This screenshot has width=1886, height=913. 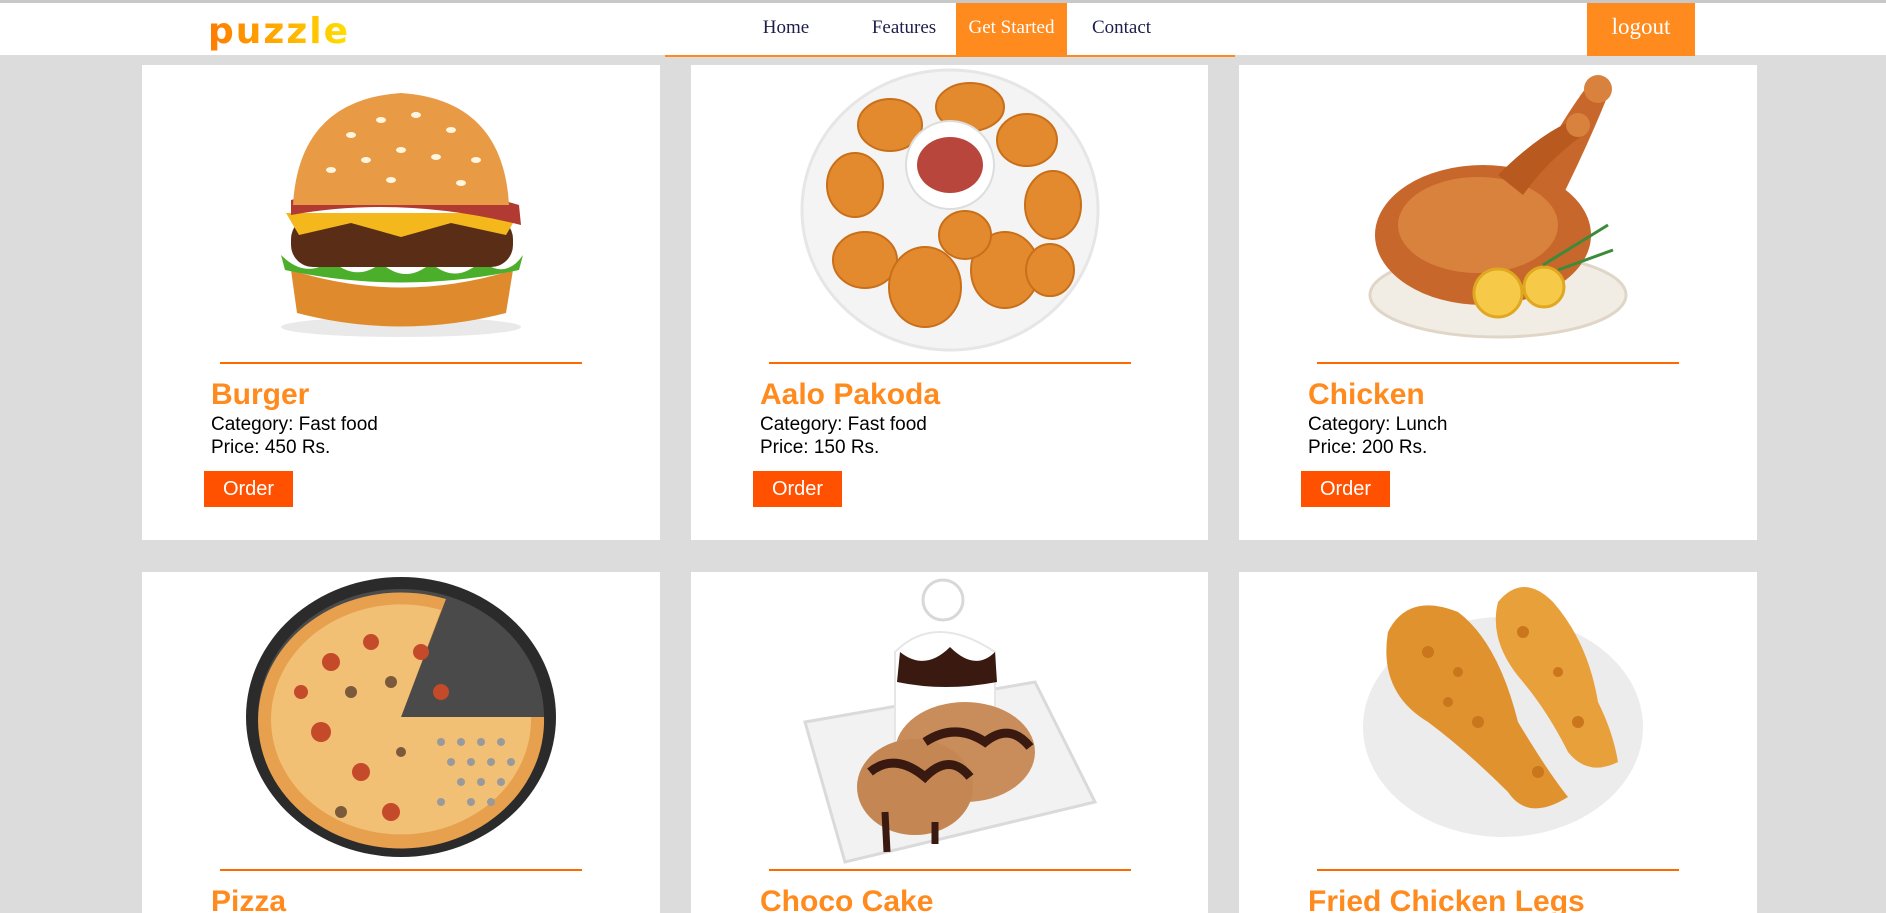 I want to click on fried-chicken-image, so click(x=1498, y=722).